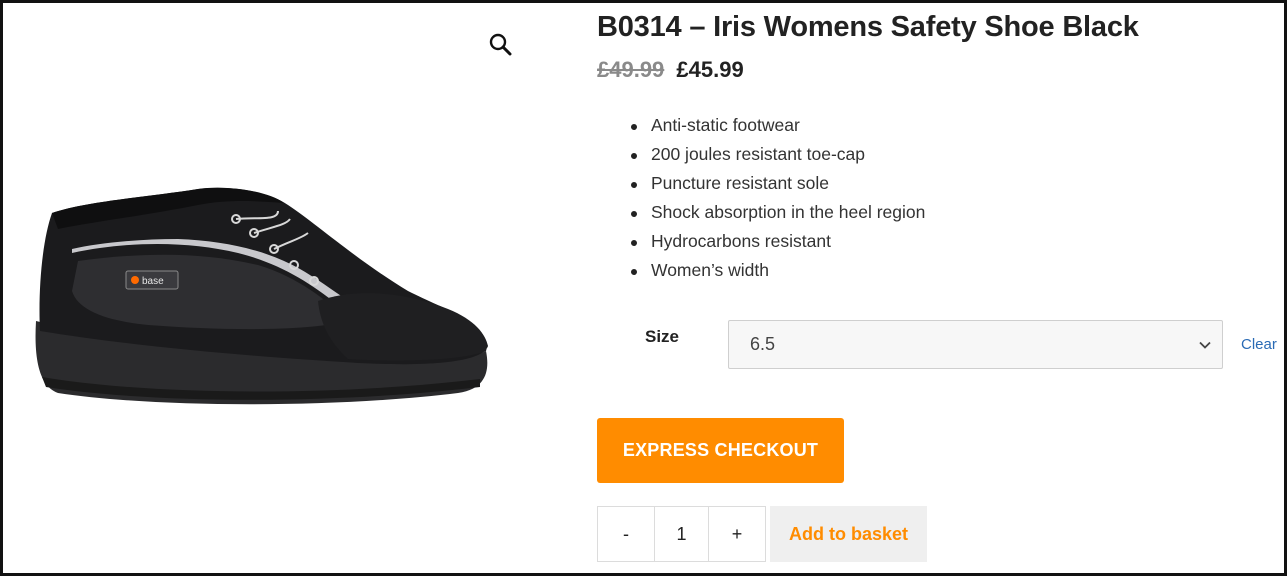 The height and width of the screenshot is (576, 1287). What do you see at coordinates (848, 534) in the screenshot?
I see `add-to-basket-button: Add to basket` at bounding box center [848, 534].